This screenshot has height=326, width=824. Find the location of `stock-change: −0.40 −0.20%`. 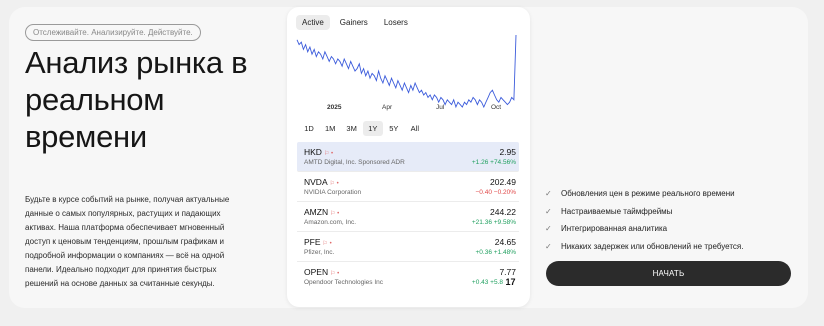

stock-change: −0.40 −0.20% is located at coordinates (495, 192).